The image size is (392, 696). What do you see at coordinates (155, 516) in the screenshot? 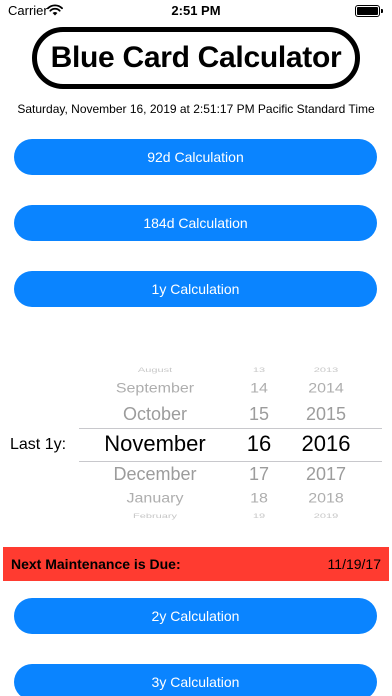
I see `picker-month-option: February` at bounding box center [155, 516].